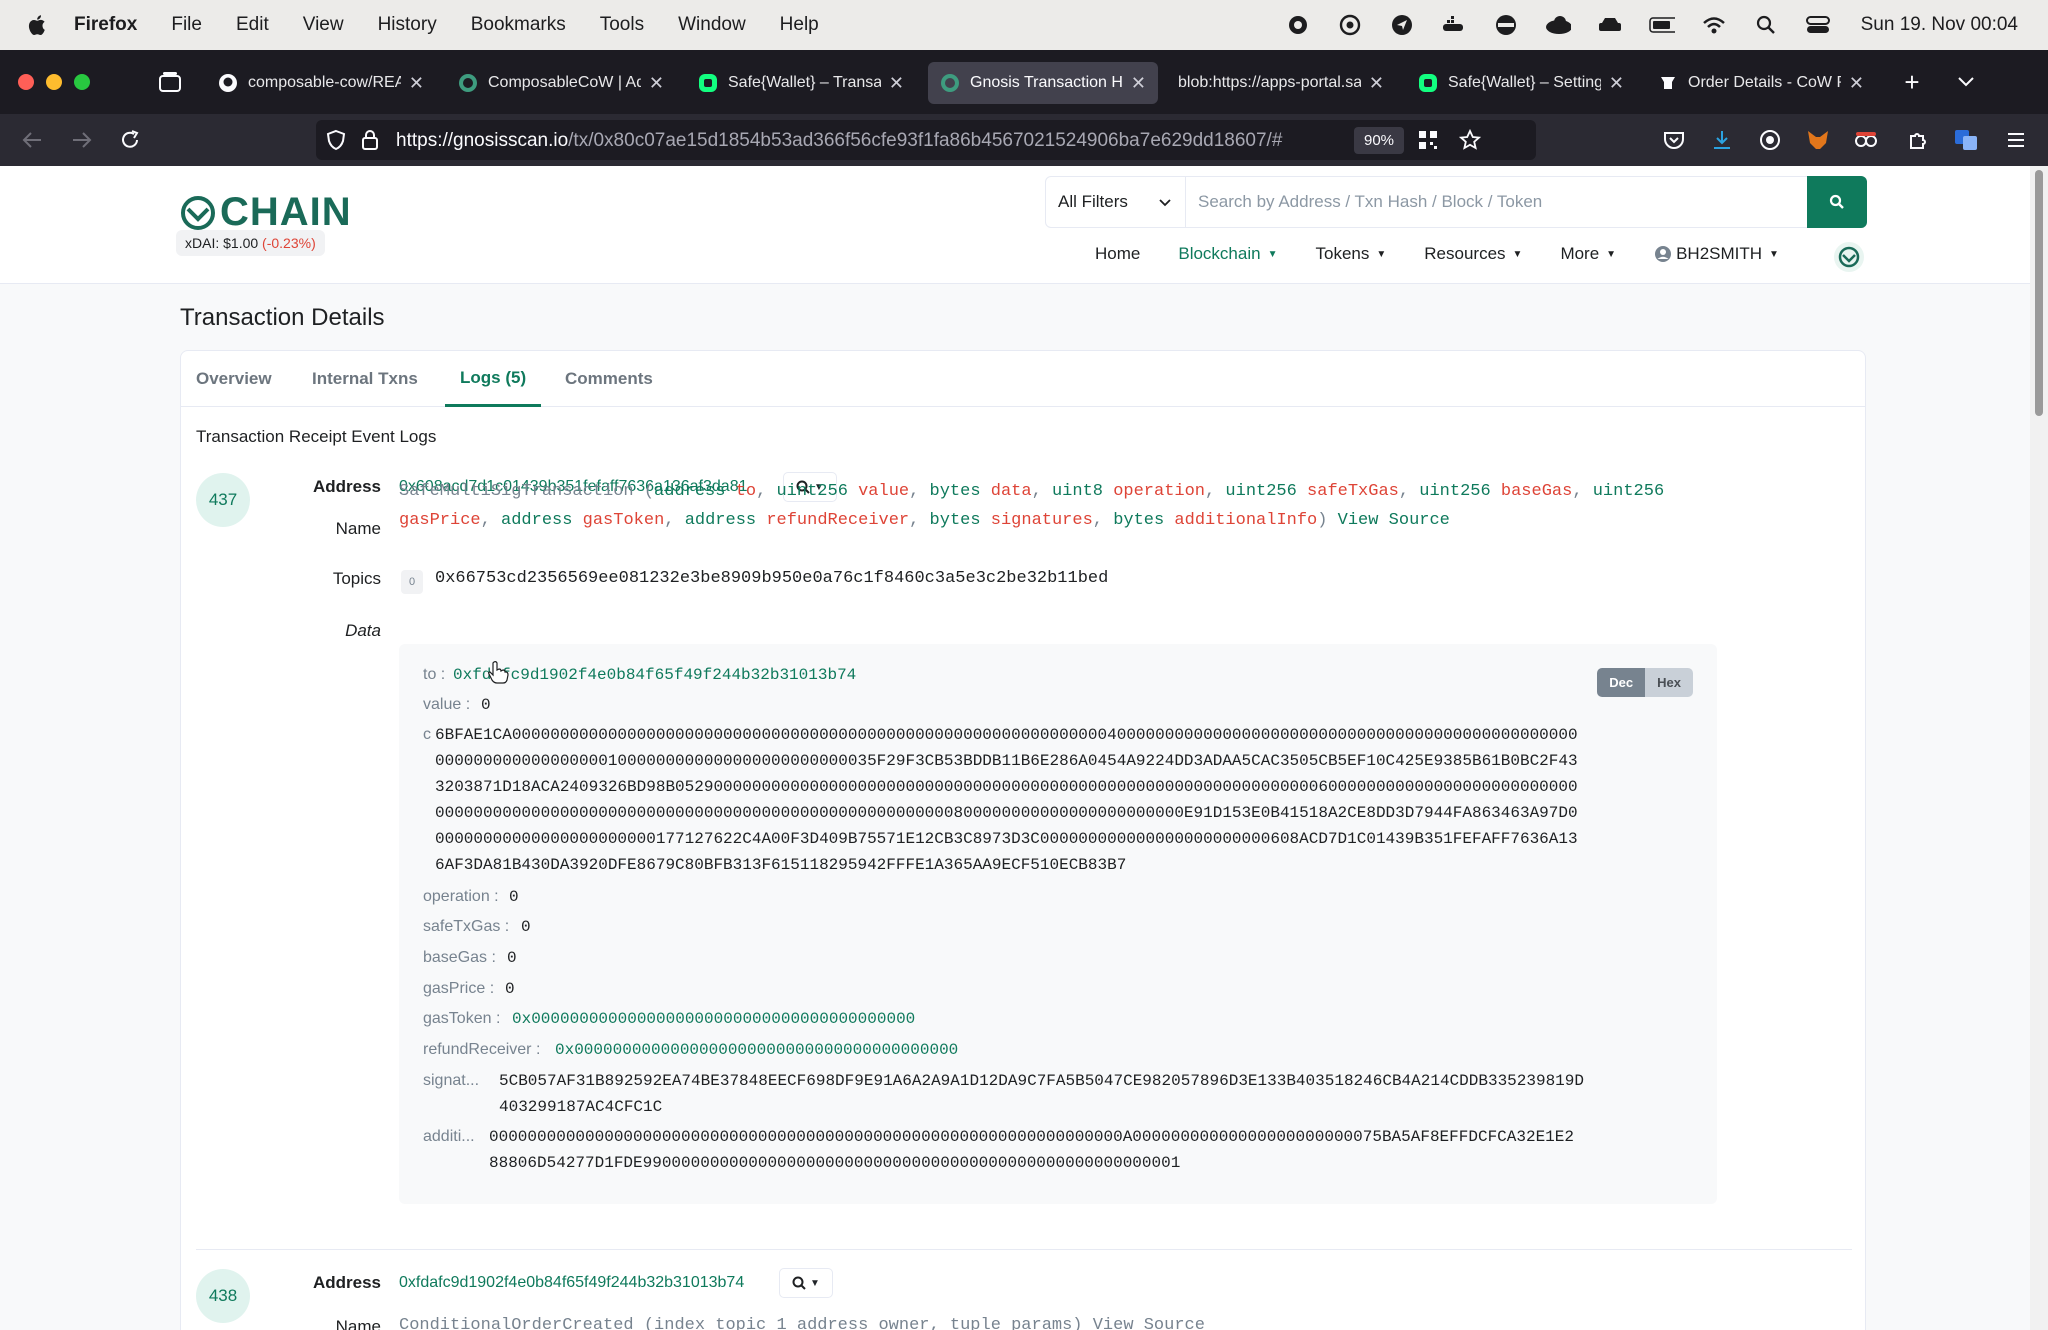 The width and height of the screenshot is (2048, 1330). Describe the element at coordinates (1298, 25) in the screenshot. I see `record-icon` at that location.